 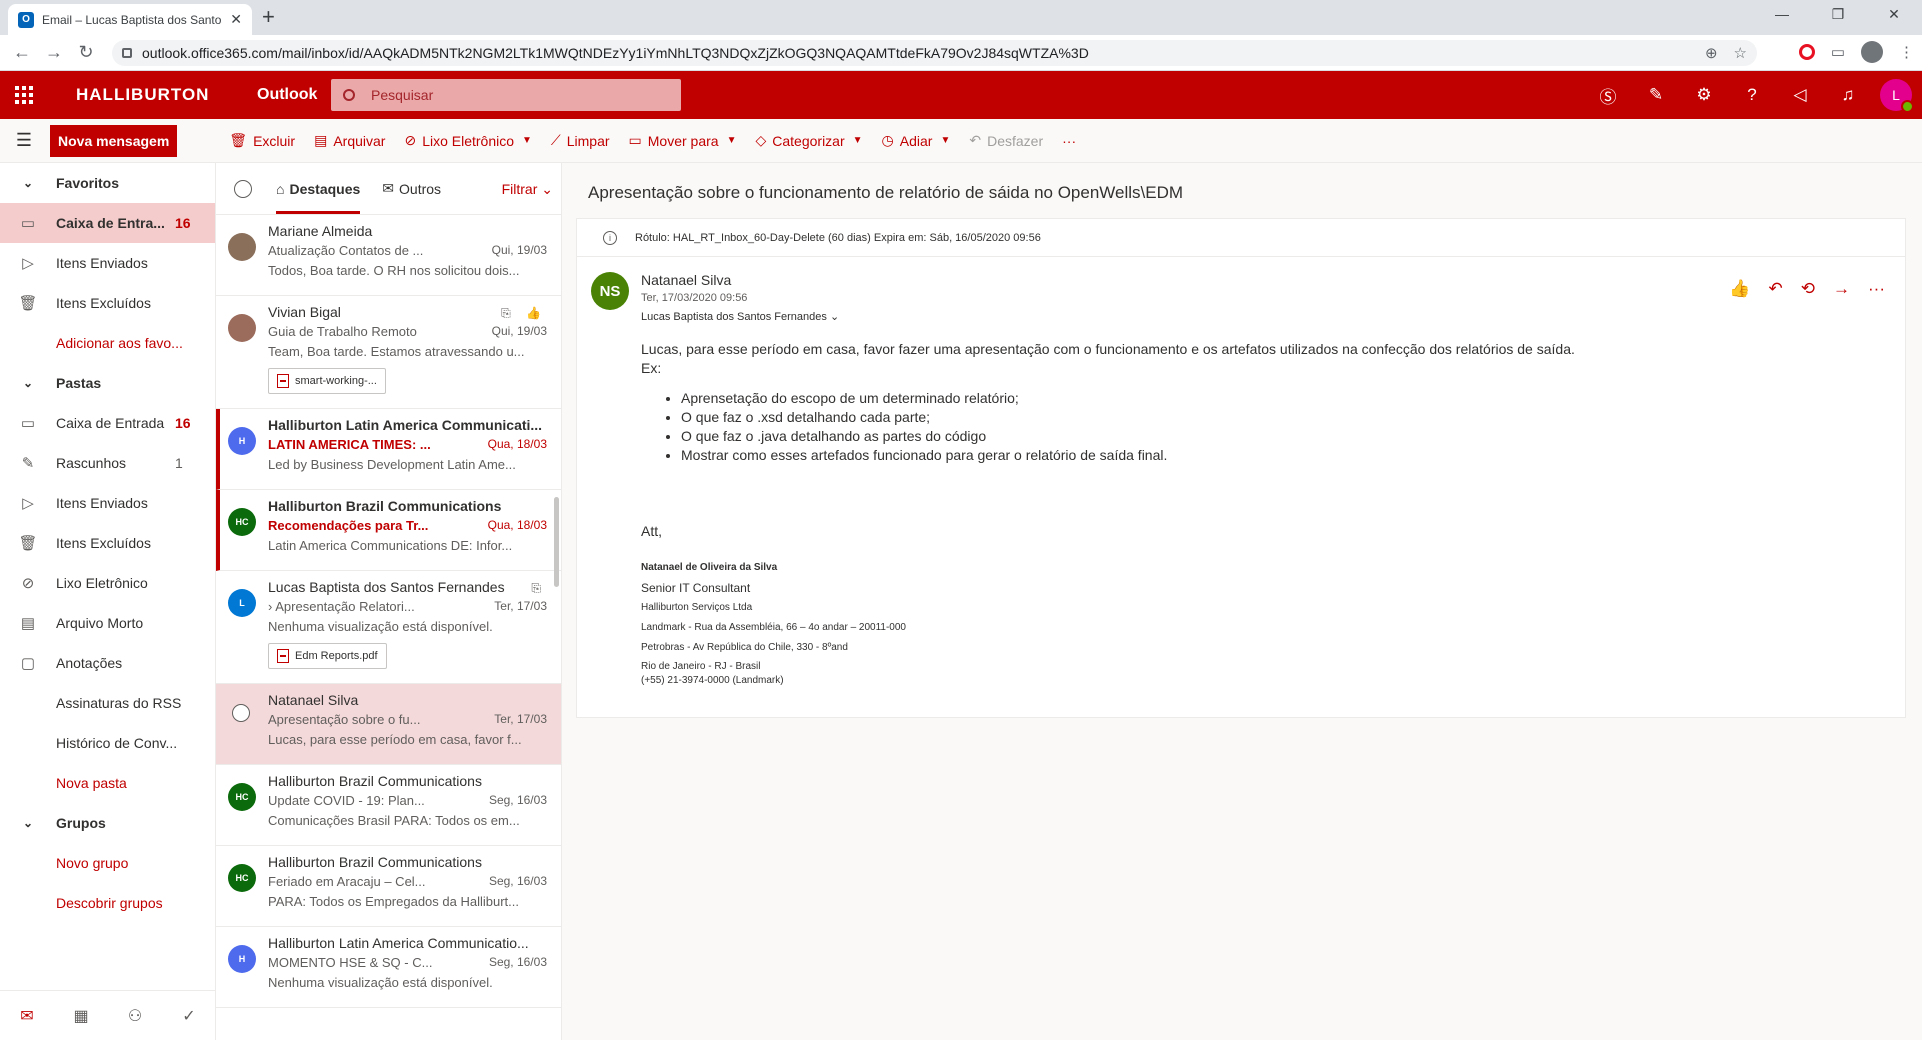 I want to click on close-window-button: ✕, so click(x=1894, y=14).